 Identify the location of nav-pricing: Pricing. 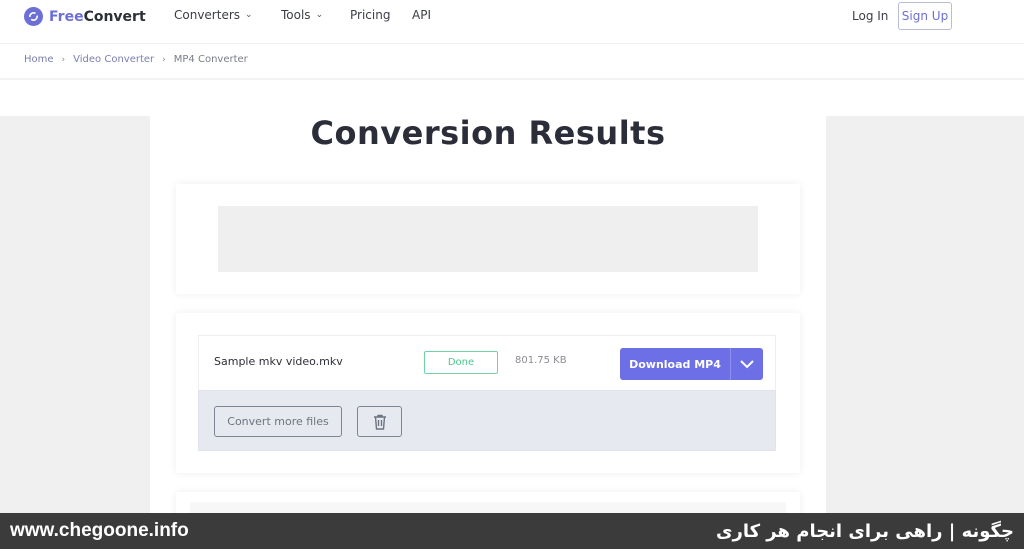
(370, 15).